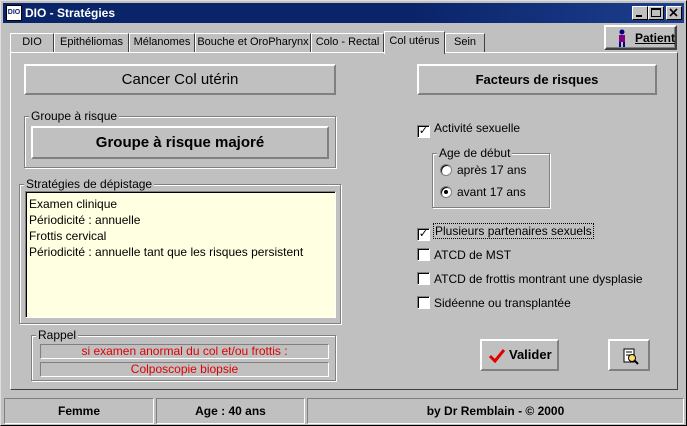  Describe the element at coordinates (530, 354) in the screenshot. I see `valider-label: Valider` at that location.